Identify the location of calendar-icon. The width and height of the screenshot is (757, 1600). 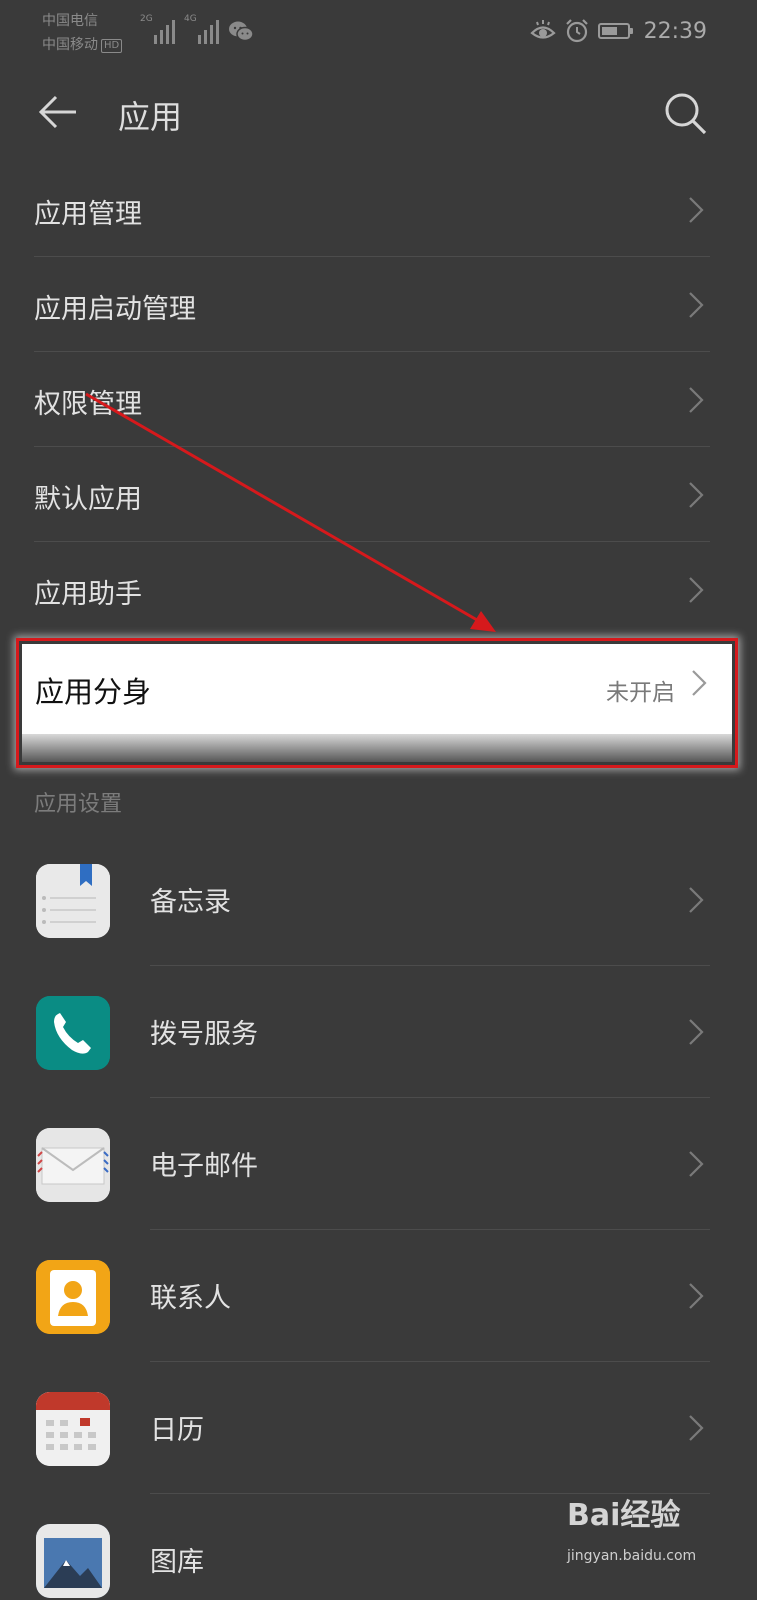
(73, 1429).